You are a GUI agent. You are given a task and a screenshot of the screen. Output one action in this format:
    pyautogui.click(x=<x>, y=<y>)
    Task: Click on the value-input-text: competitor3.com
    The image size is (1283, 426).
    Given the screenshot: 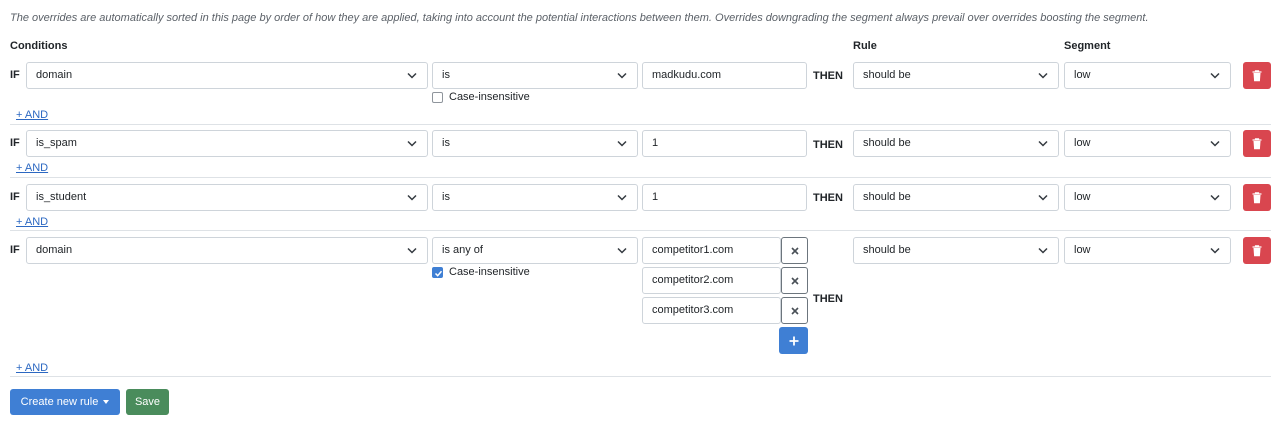 What is the action you would take?
    pyautogui.click(x=693, y=310)
    